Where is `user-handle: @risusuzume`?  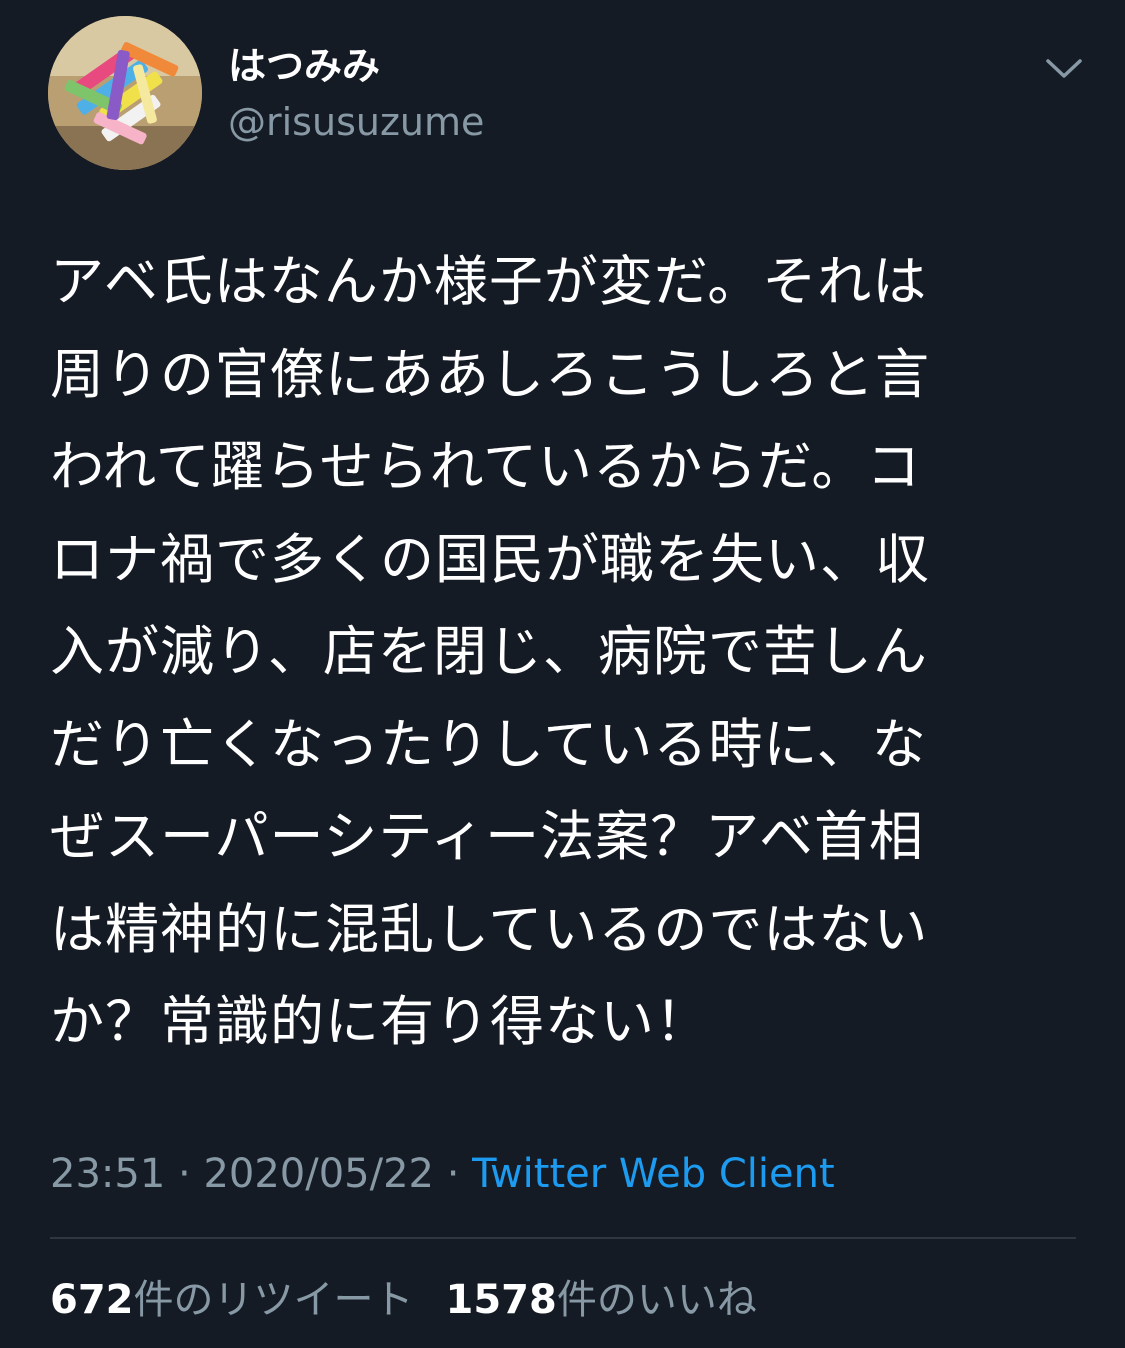 user-handle: @risusuzume is located at coordinates (356, 122).